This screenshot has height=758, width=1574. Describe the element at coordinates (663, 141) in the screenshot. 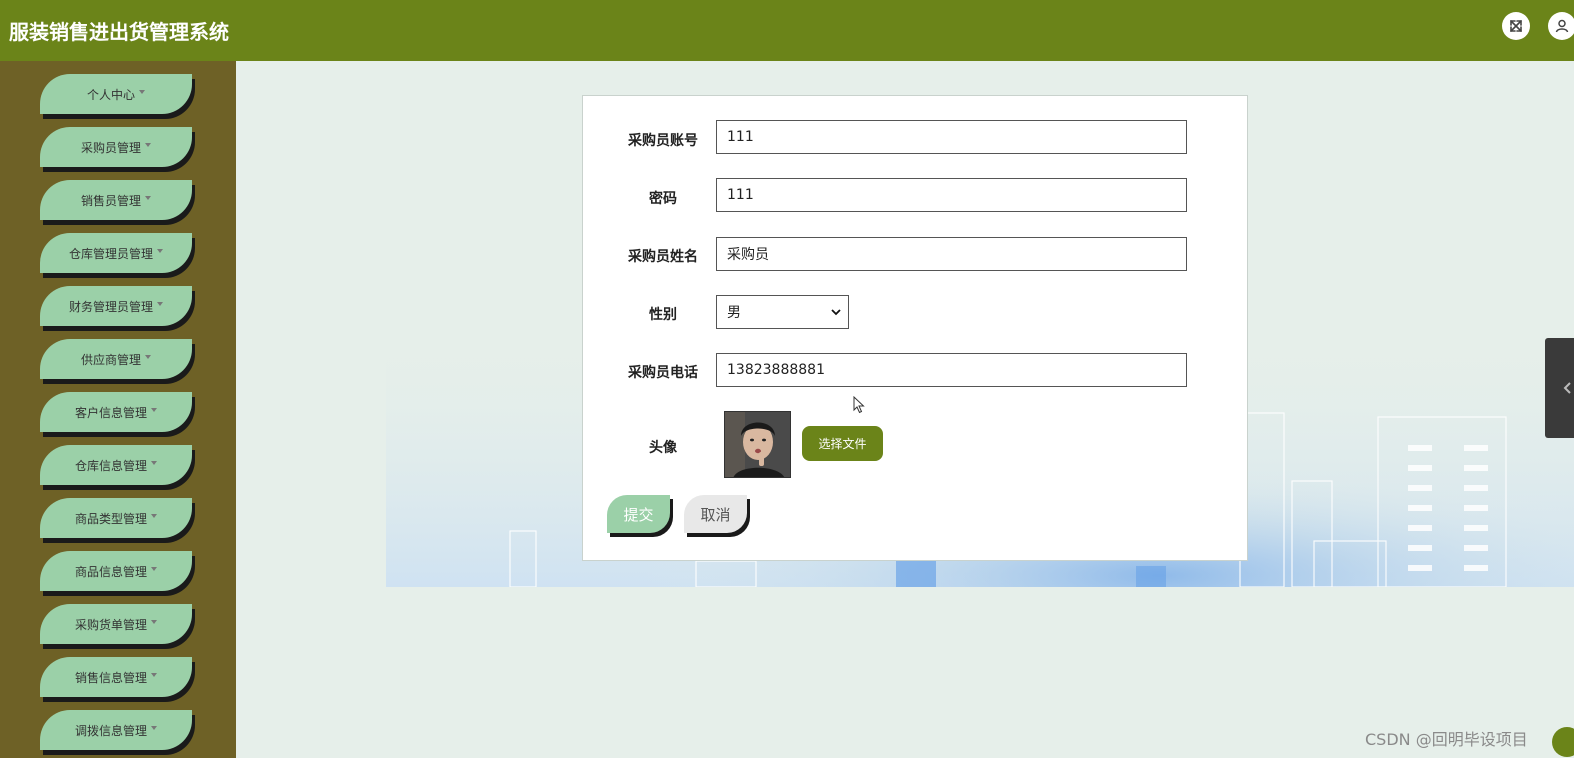

I see `account-label: 采购员账号` at that location.